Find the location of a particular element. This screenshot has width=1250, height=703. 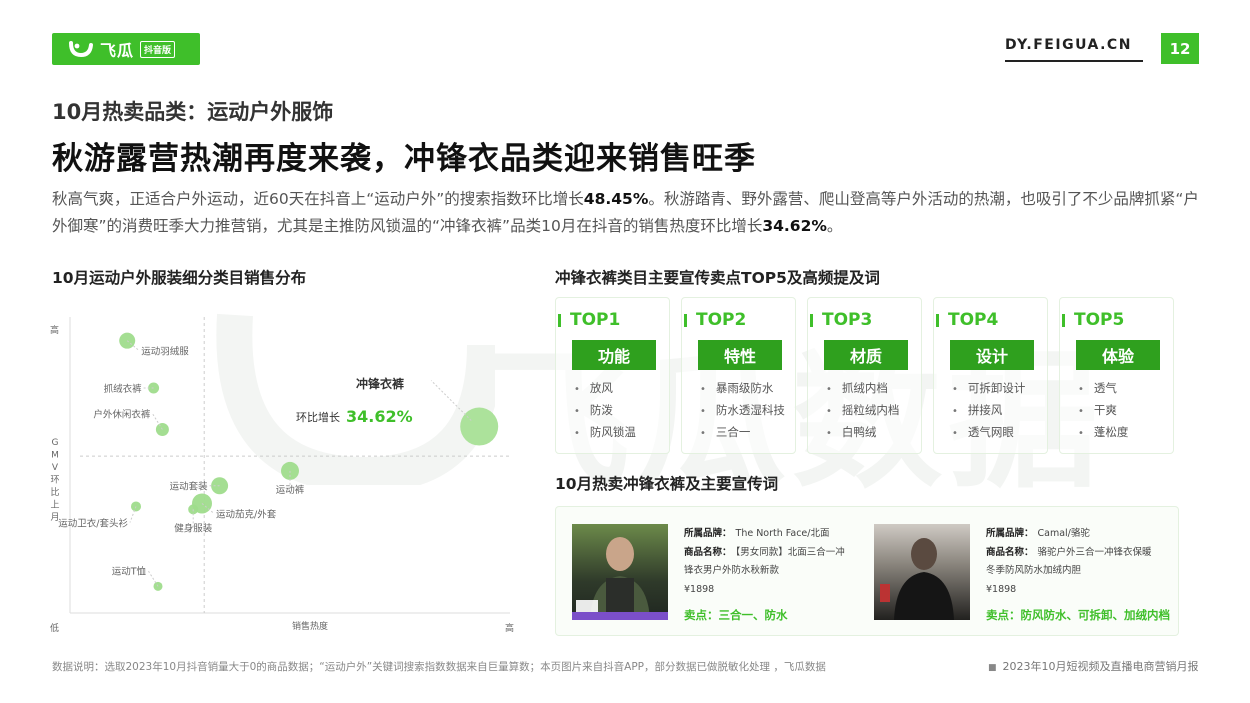

product-2-brand: 所属品牌： Camal/骆驼 is located at coordinates (1038, 533).